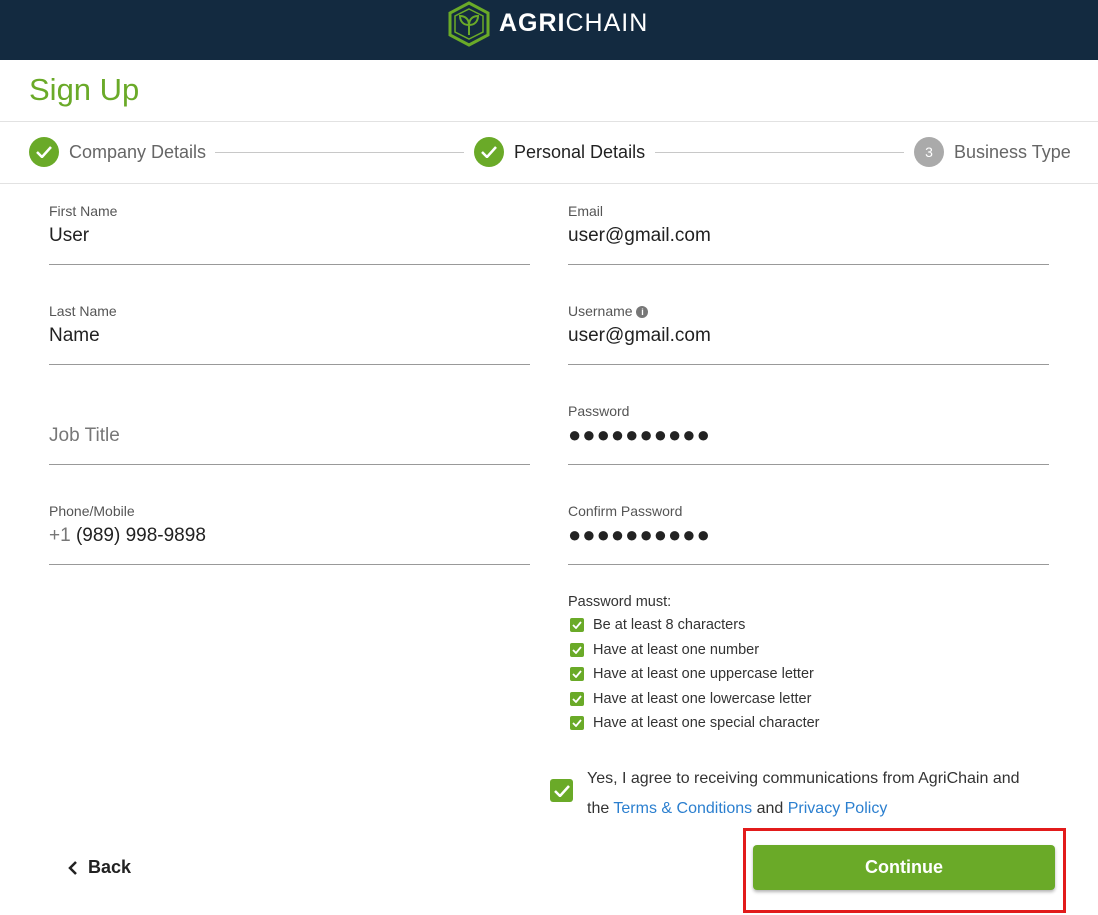 The image size is (1098, 915). What do you see at coordinates (808, 334) in the screenshot?
I see `username-field: Username i user@gmail.com` at bounding box center [808, 334].